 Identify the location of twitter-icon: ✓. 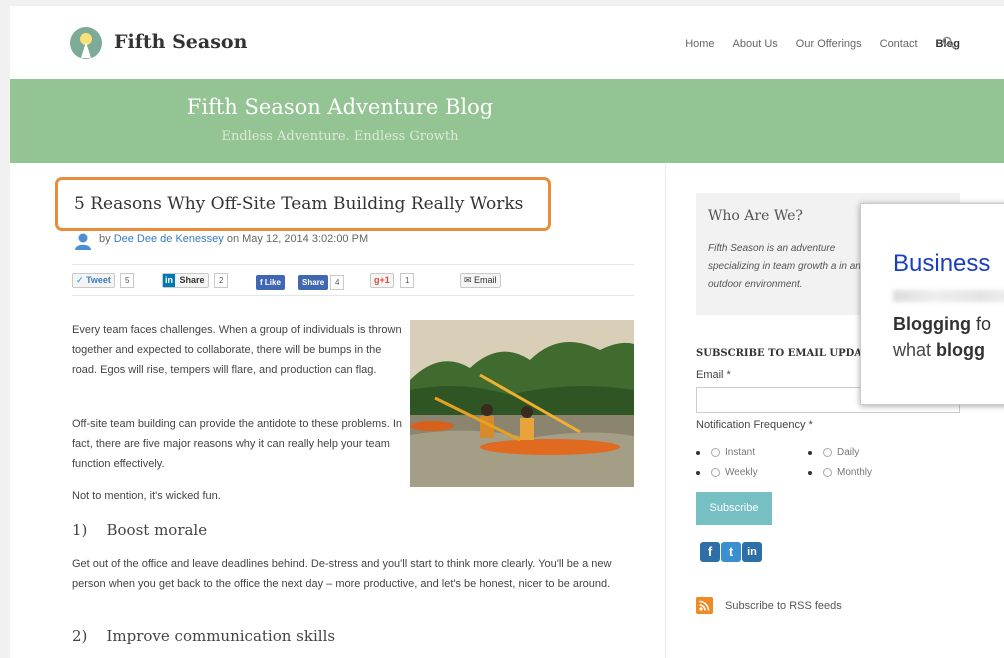
(80, 280).